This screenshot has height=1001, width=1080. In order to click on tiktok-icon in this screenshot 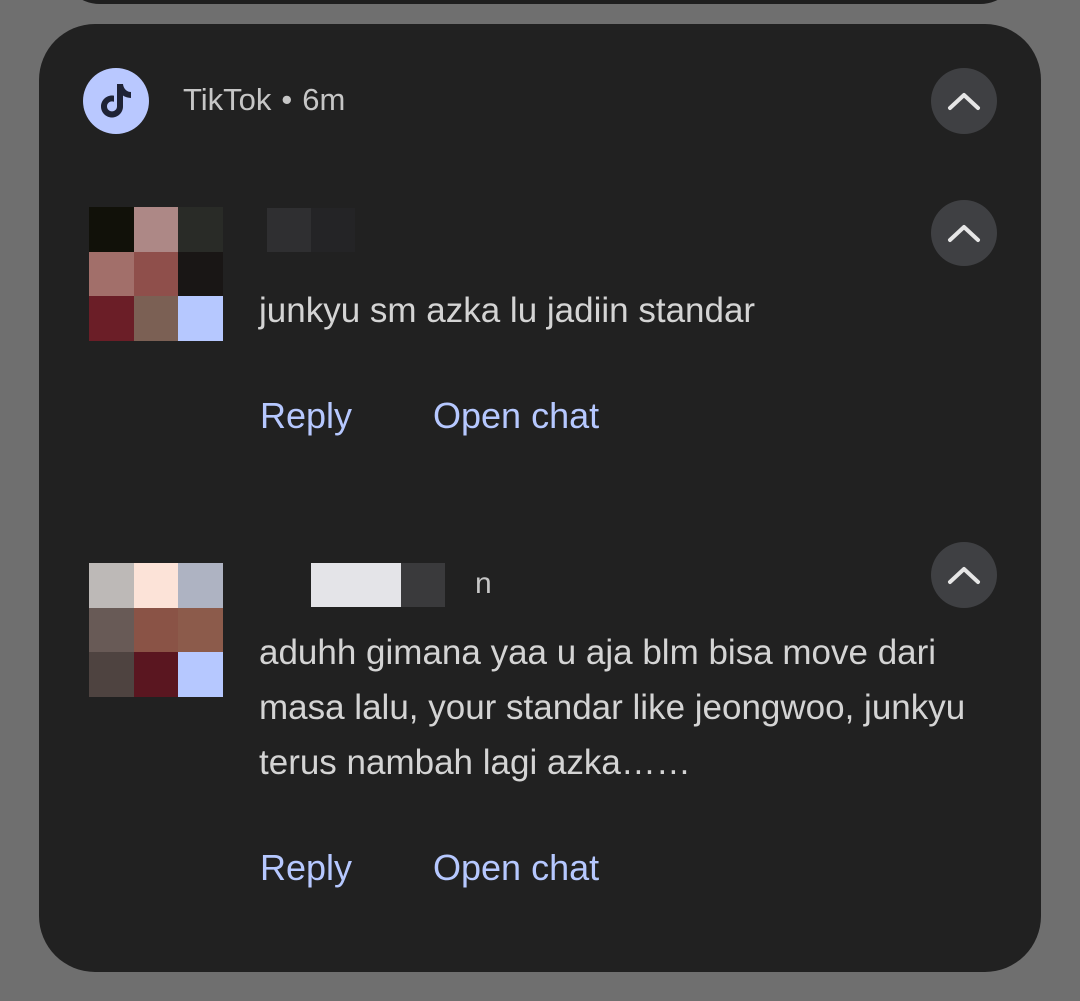, I will do `click(116, 101)`.